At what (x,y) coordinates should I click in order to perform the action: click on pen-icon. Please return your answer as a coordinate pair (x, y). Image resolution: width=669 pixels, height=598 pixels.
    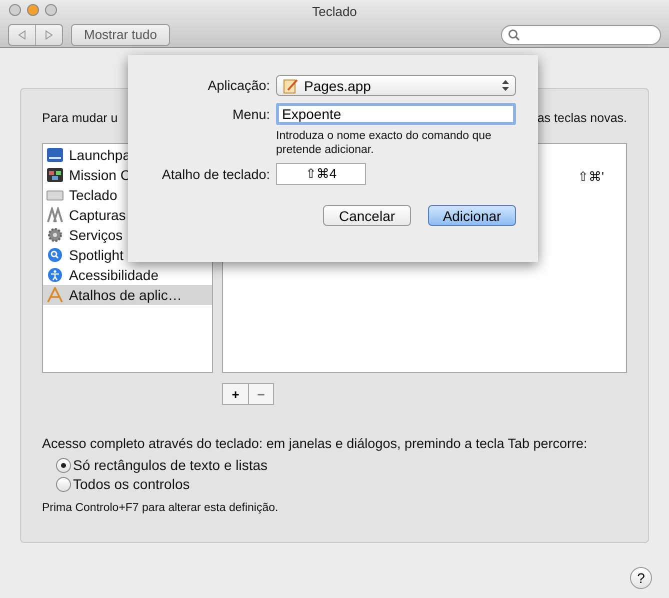
    Looking at the image, I should click on (291, 86).